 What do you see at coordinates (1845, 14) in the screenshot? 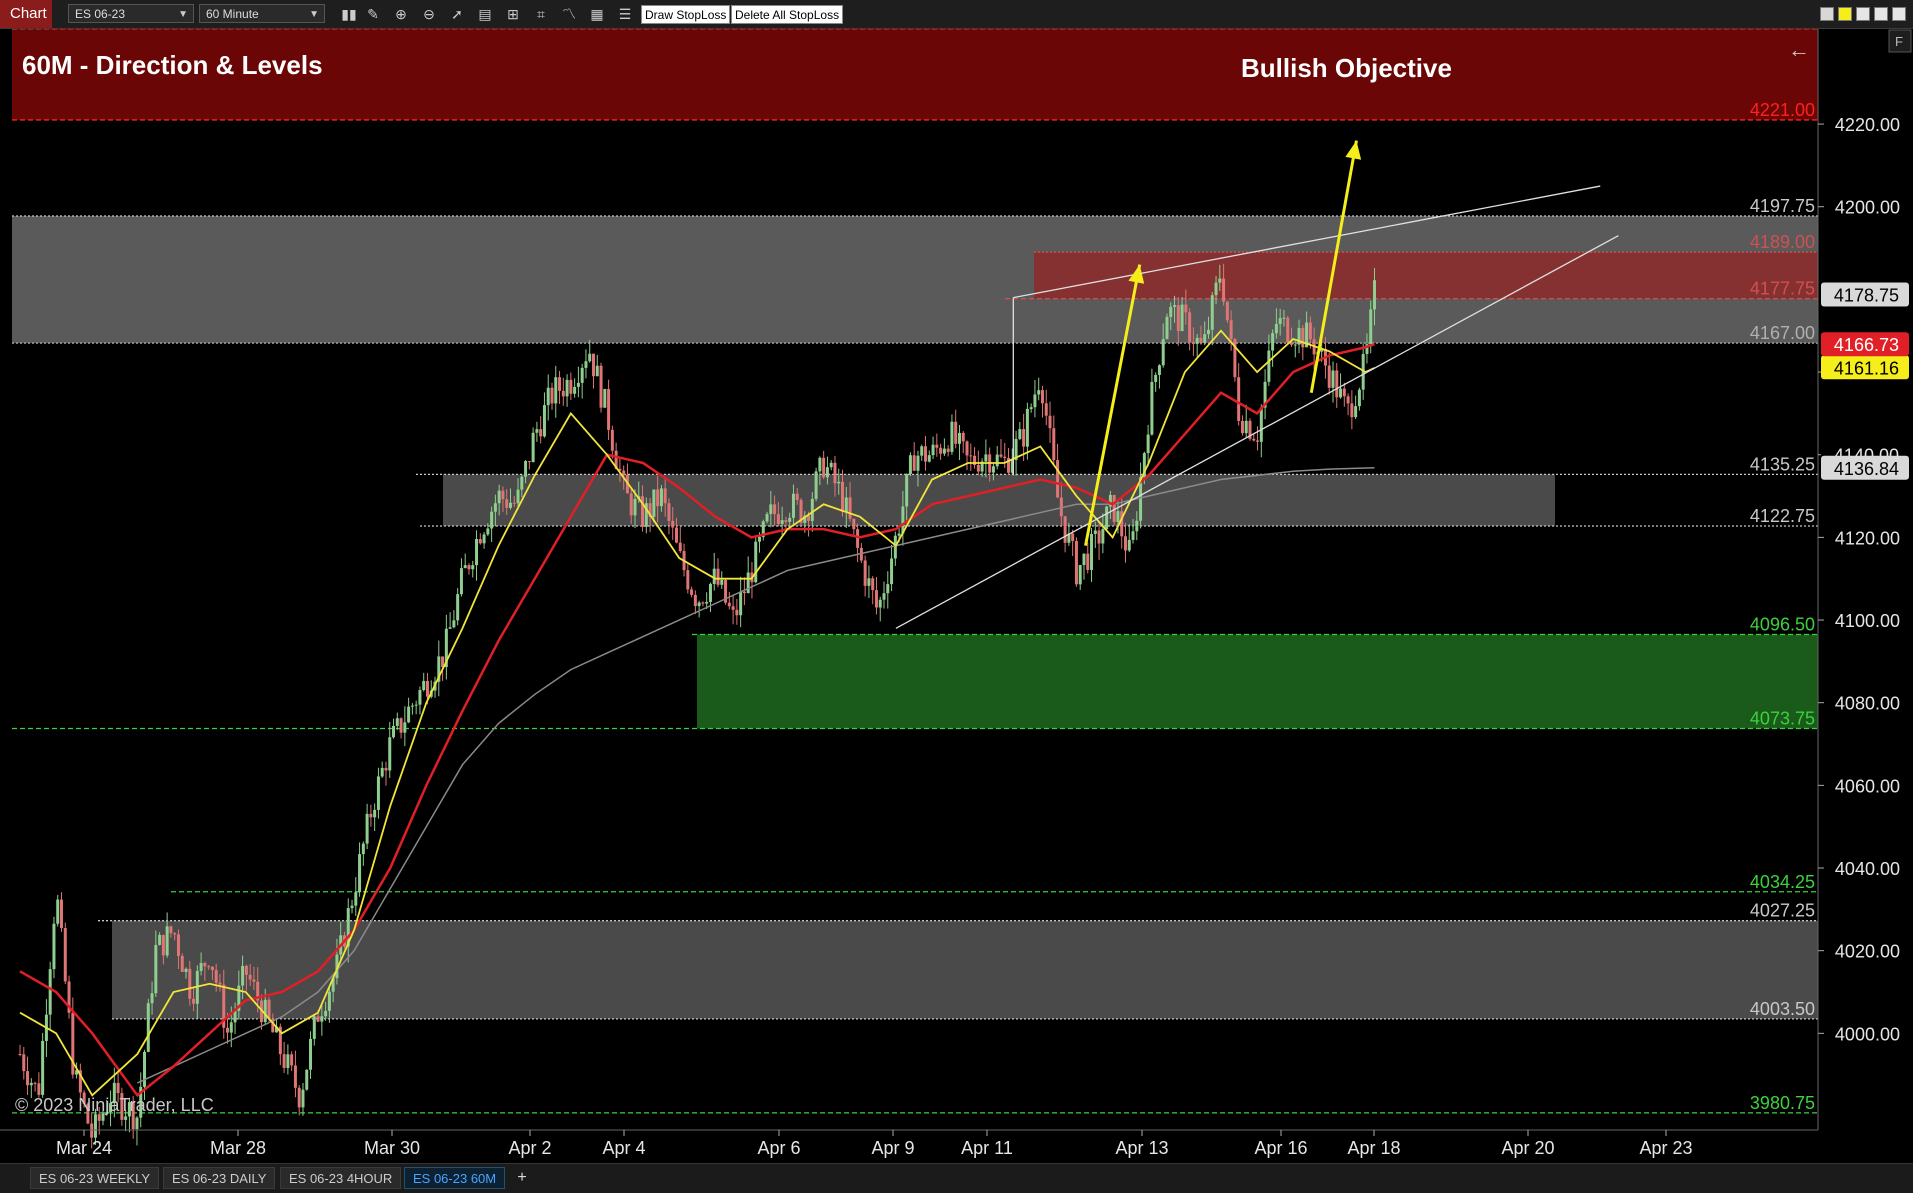
I see `window-link-button` at bounding box center [1845, 14].